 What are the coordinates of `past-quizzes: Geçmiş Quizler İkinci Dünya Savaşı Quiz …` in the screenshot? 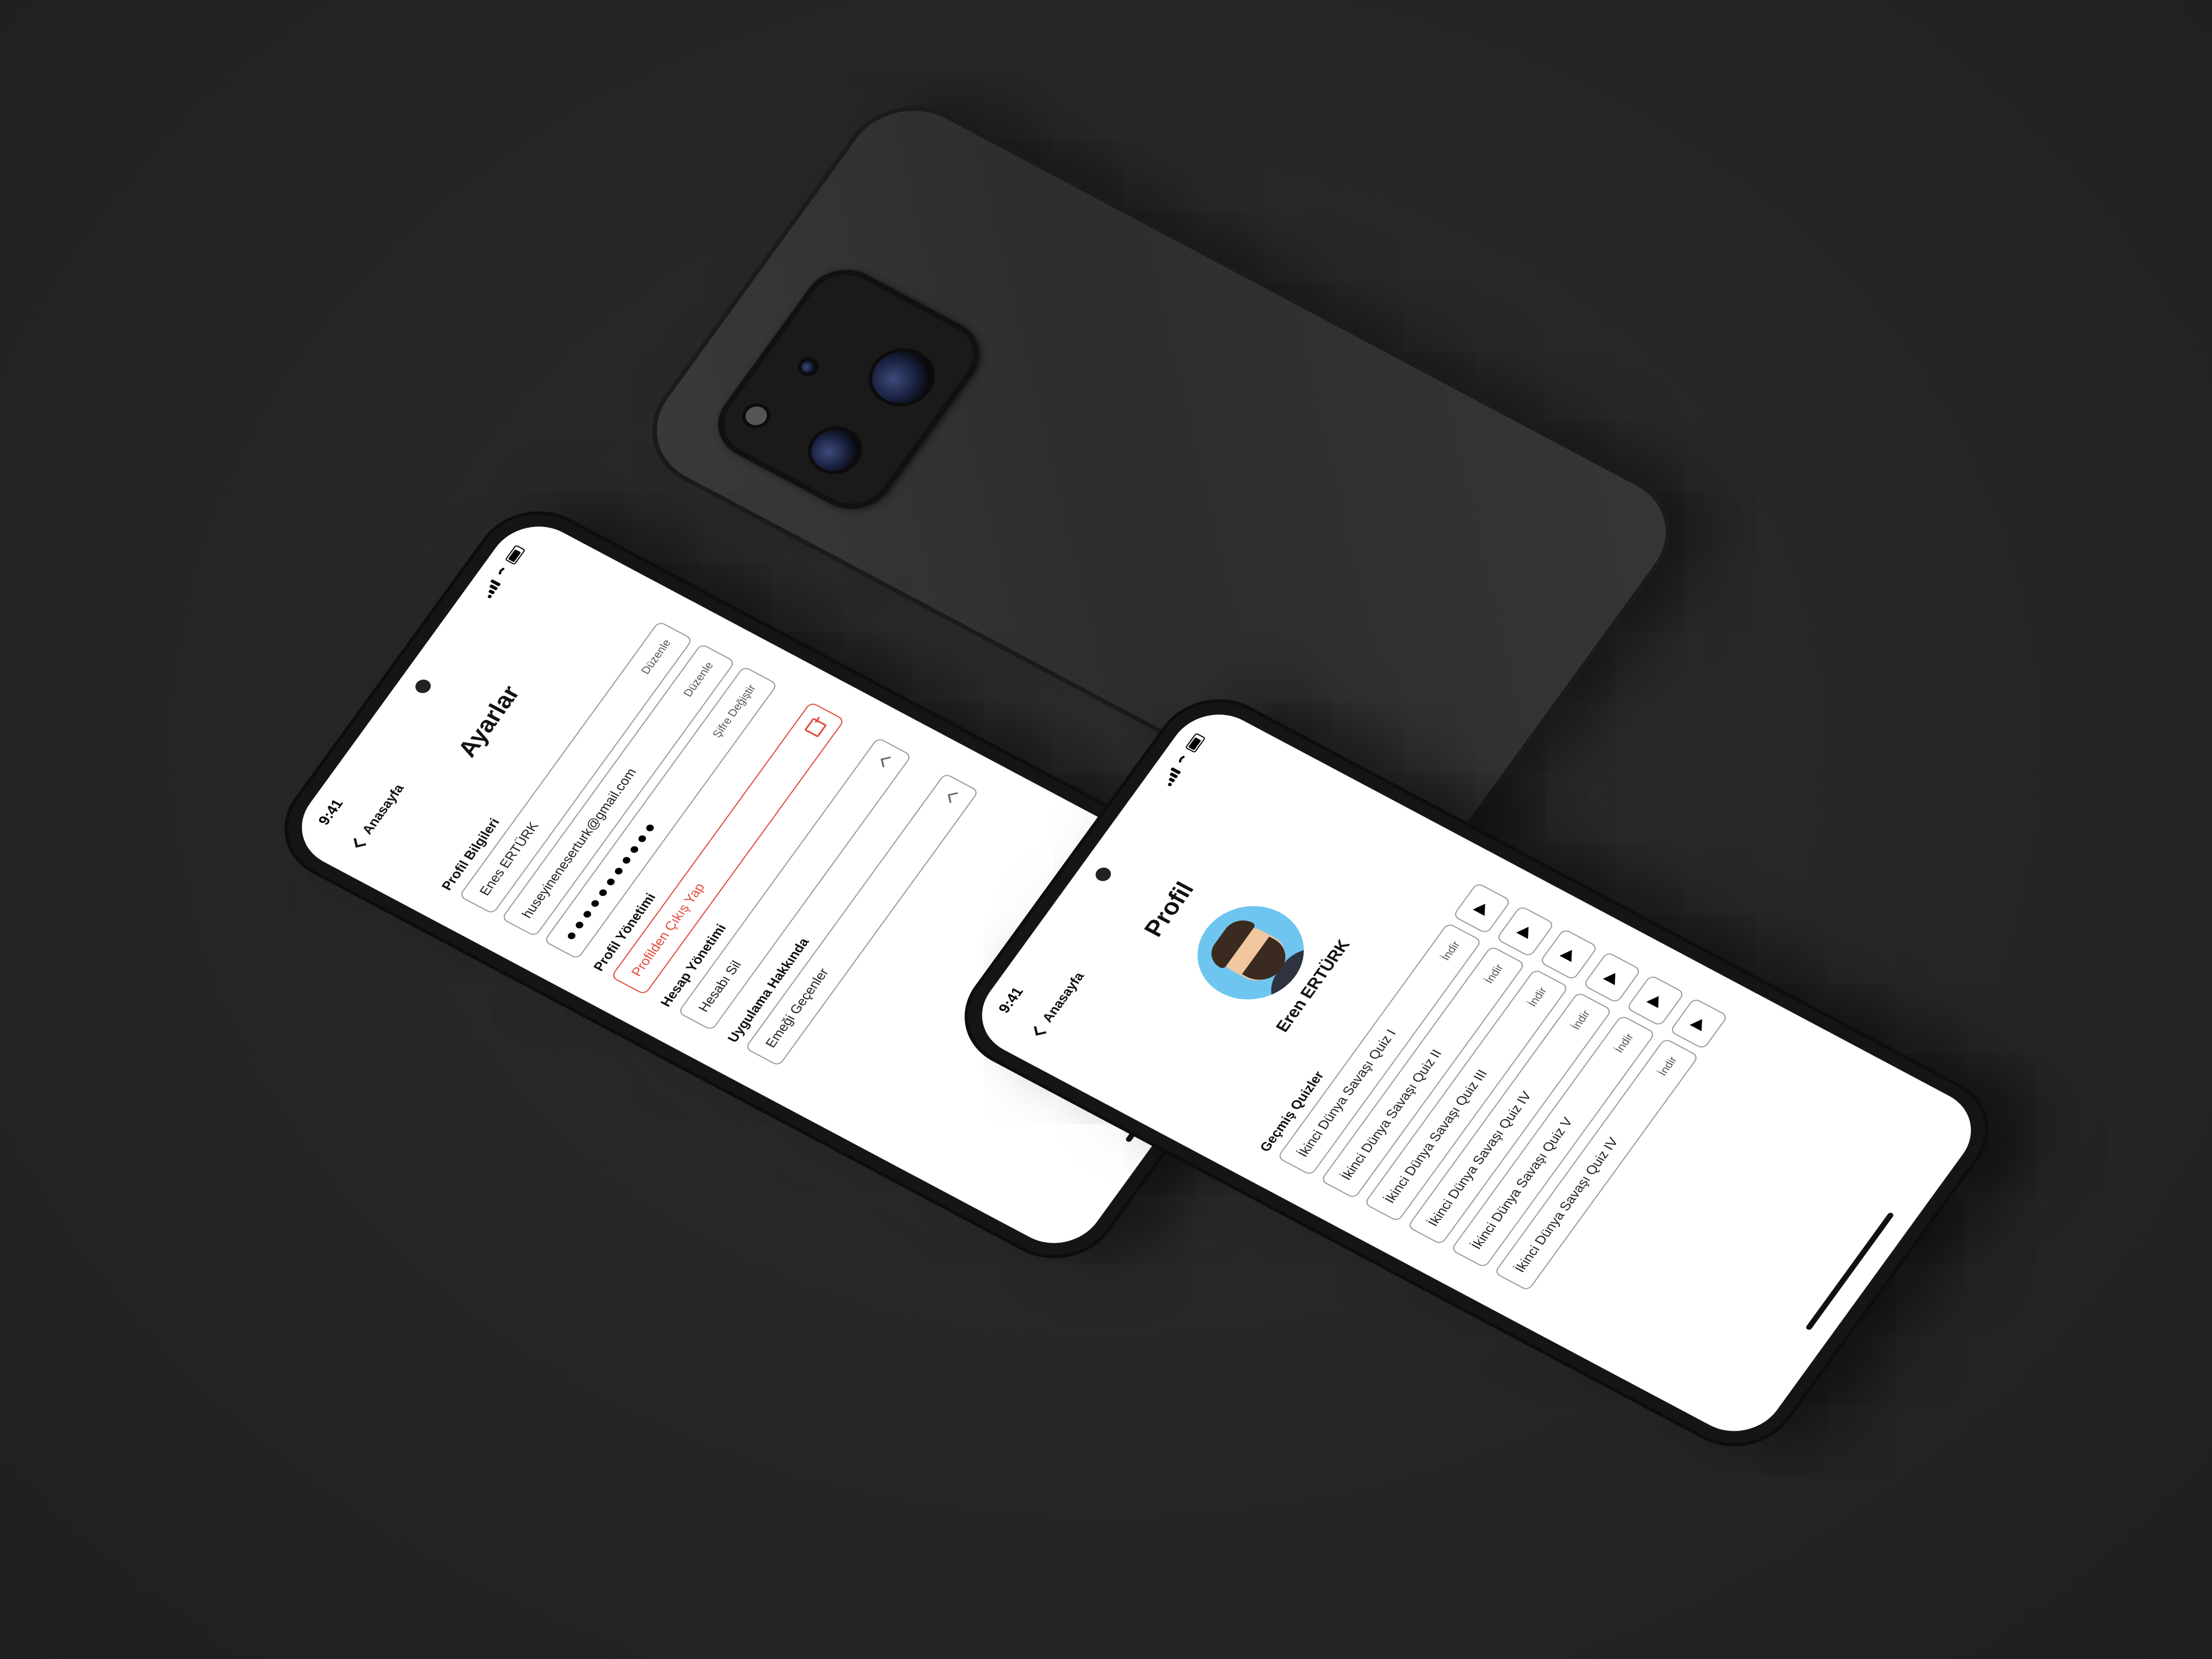 It's located at (1491, 1080).